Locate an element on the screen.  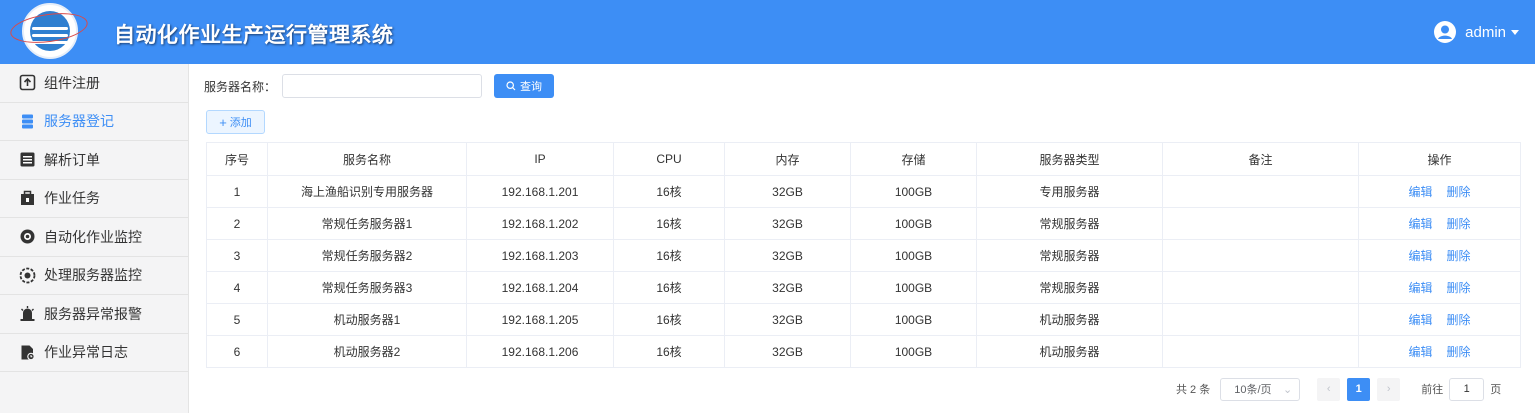
cell-server-type: 机动服务器 is located at coordinates (1069, 319).